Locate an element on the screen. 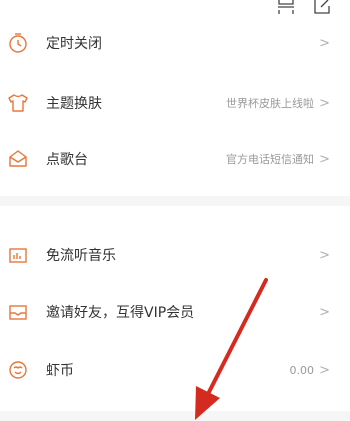  menu-item-invite-friends: 邀请好友，互得VIP会员 > is located at coordinates (175, 312).